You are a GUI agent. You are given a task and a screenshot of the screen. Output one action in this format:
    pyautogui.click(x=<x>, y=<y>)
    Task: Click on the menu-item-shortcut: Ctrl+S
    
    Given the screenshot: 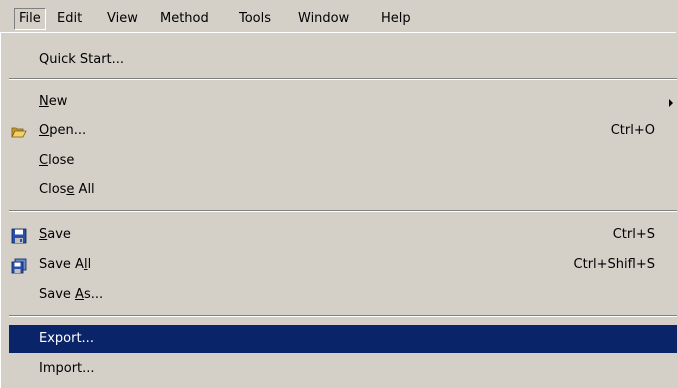 What is the action you would take?
    pyautogui.click(x=633, y=234)
    